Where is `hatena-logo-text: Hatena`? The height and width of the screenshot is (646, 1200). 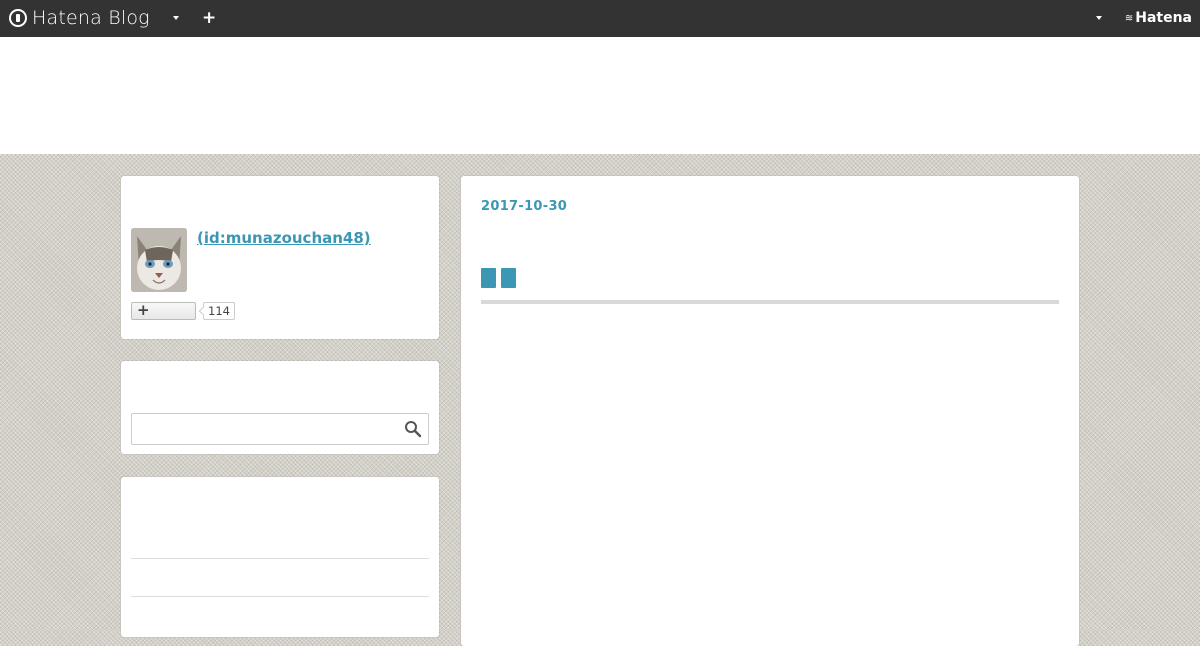
hatena-logo-text: Hatena is located at coordinates (1163, 18).